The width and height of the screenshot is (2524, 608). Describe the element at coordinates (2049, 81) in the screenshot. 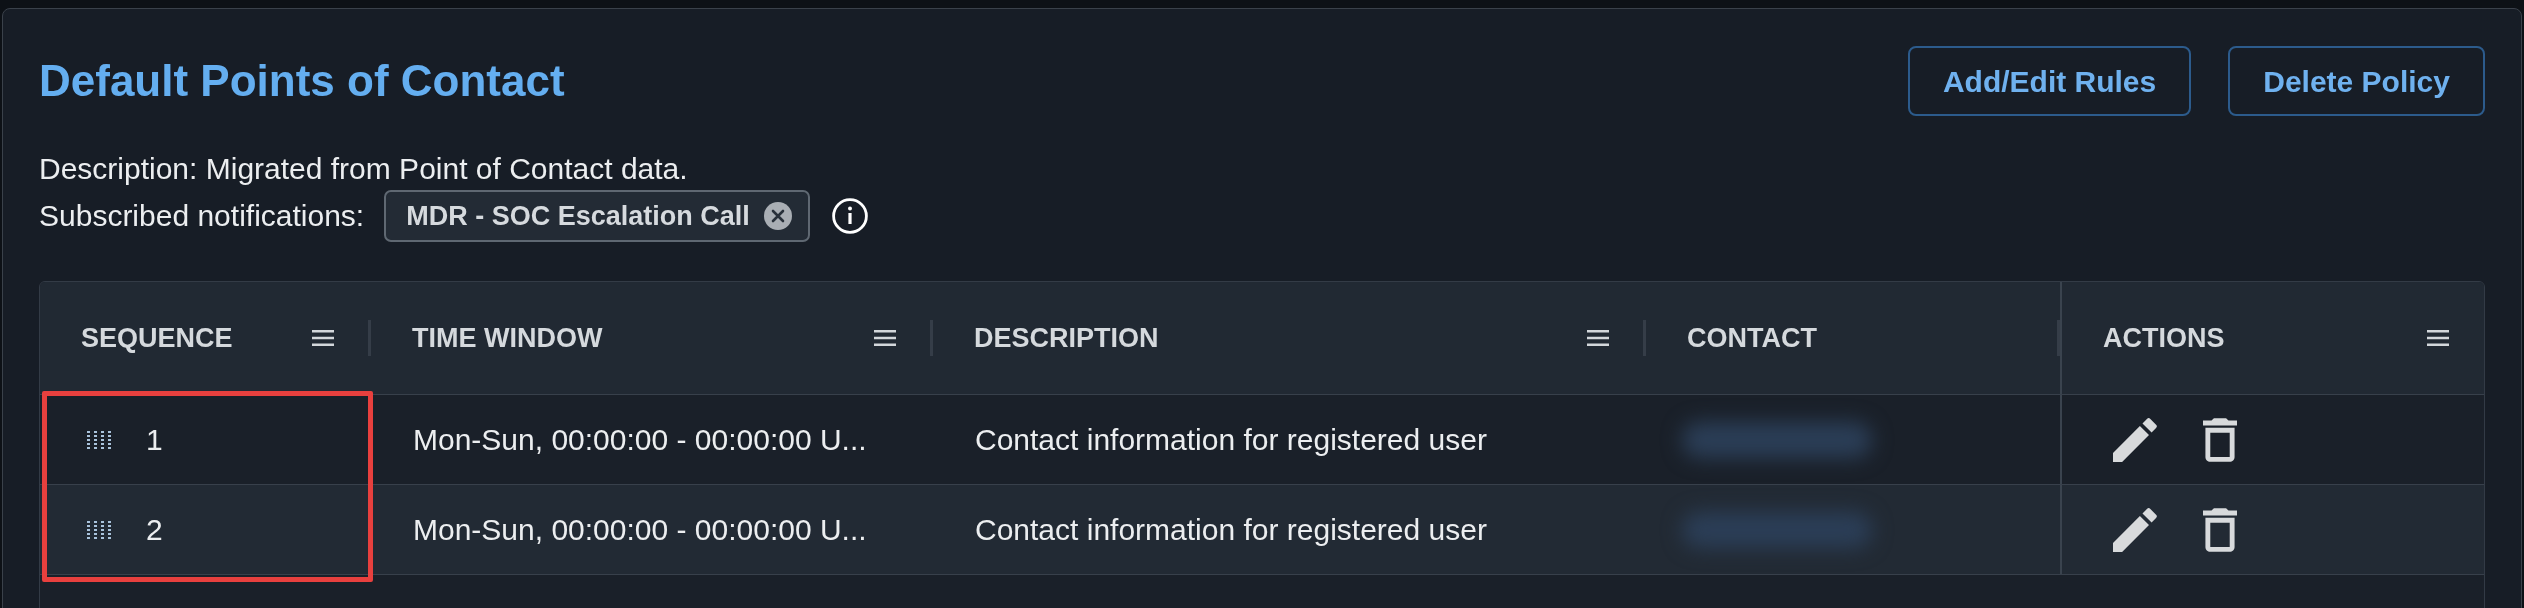

I see `outline-button: Add/Edit Rules` at that location.